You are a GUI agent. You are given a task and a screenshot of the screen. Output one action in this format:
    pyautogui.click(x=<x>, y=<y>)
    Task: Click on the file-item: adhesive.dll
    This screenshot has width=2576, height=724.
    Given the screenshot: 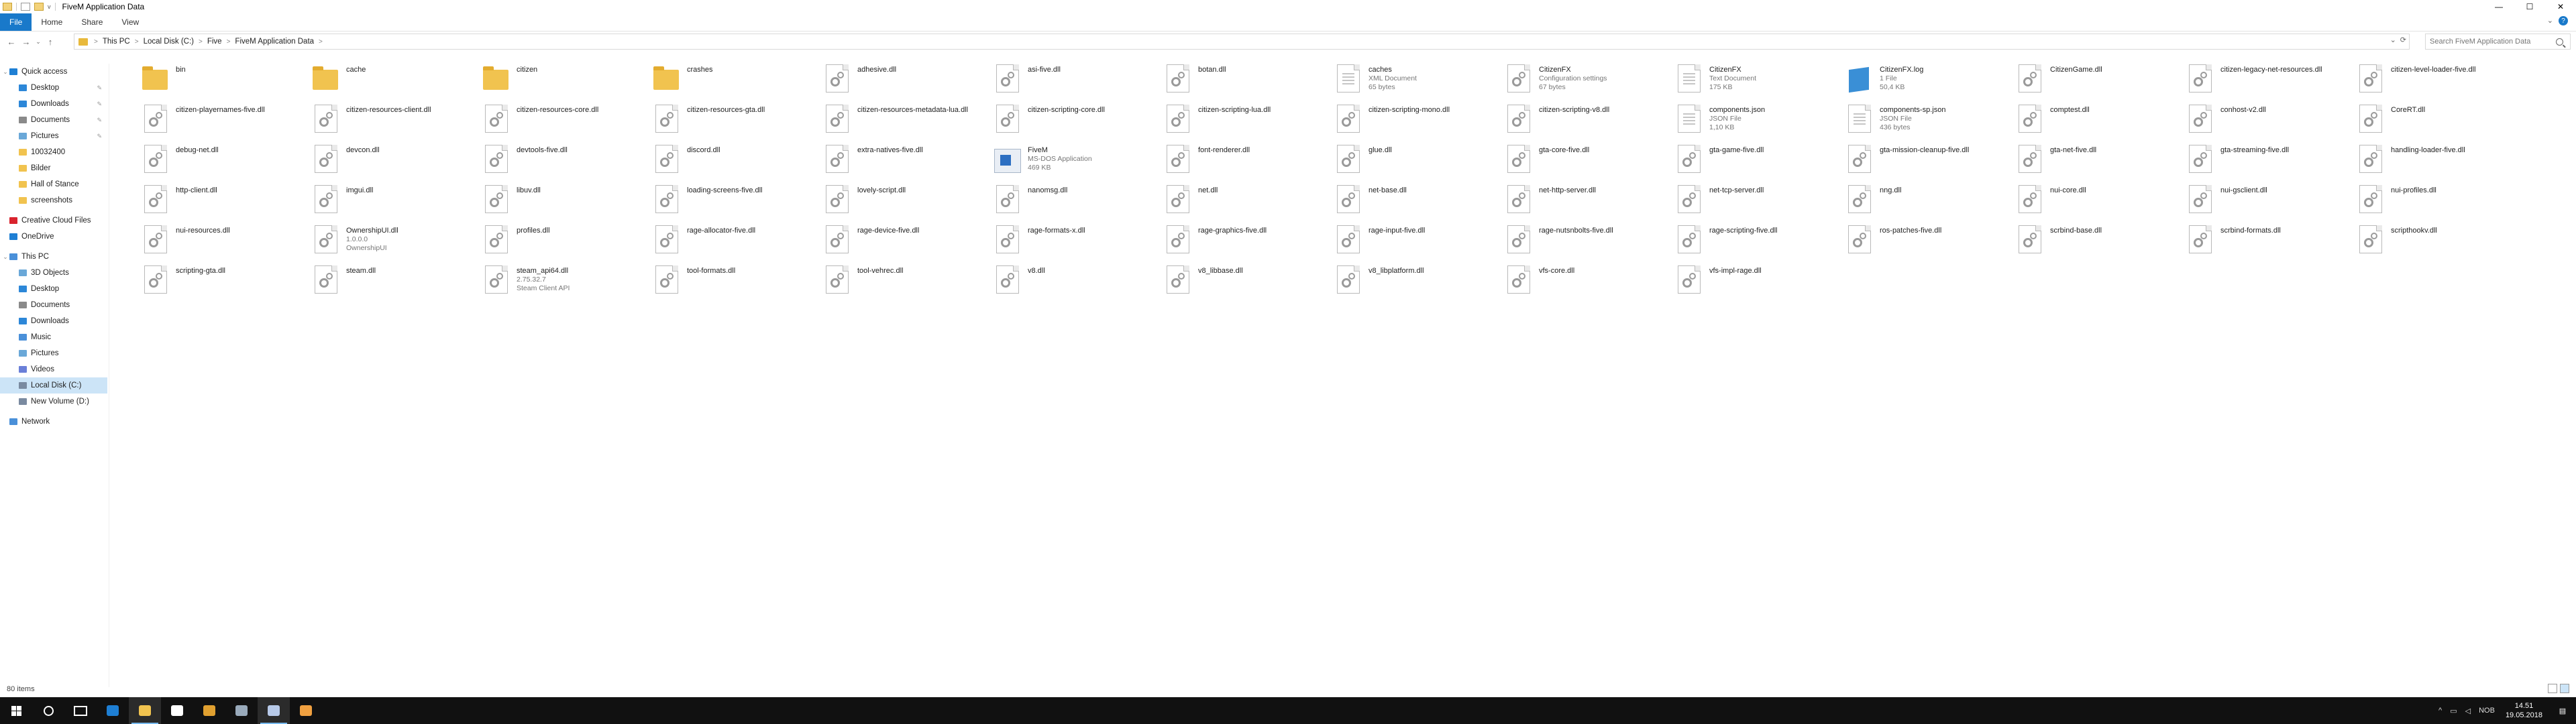 What is the action you would take?
    pyautogui.click(x=909, y=80)
    